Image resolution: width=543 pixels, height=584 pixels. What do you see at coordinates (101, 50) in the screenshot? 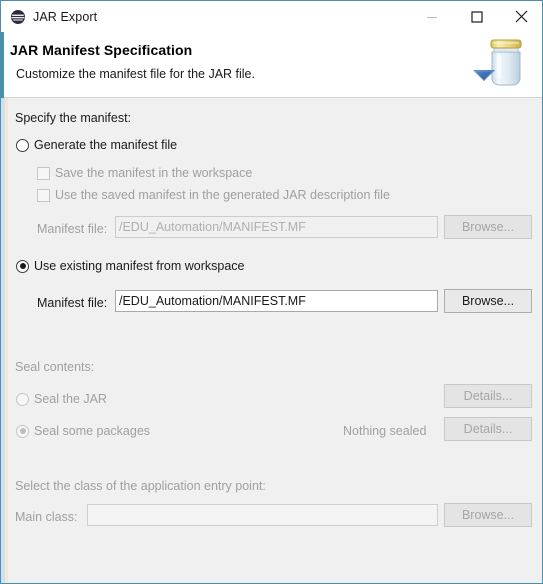
I see `page-title: JAR Manifest Specification` at bounding box center [101, 50].